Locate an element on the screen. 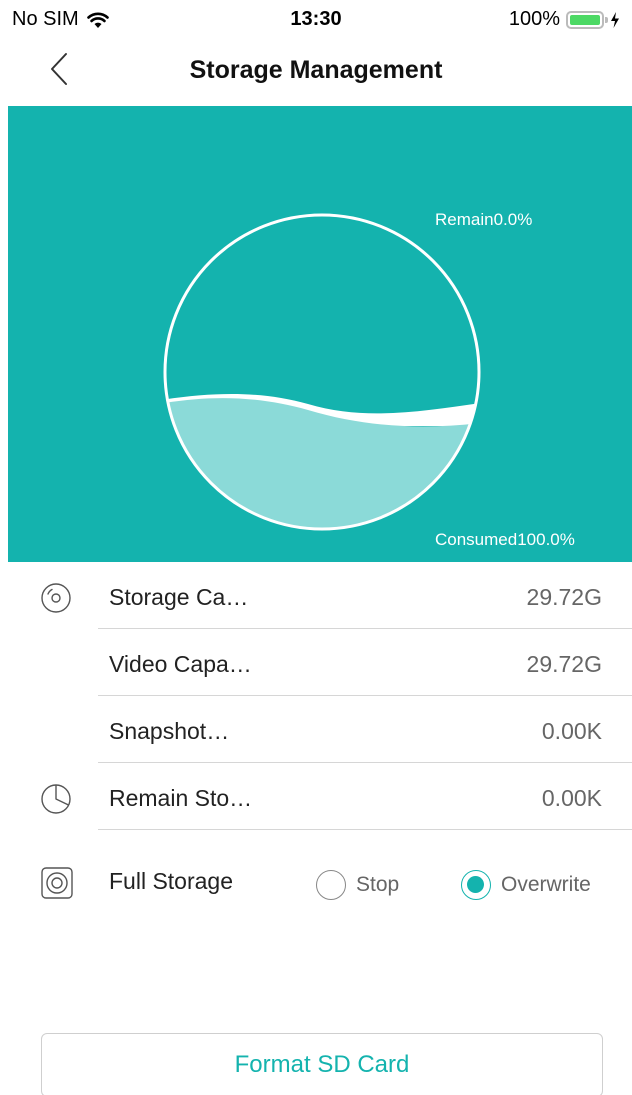 This screenshot has height=1095, width=632. full-storage-row: Full Storage Stop Overwrite is located at coordinates (316, 870).